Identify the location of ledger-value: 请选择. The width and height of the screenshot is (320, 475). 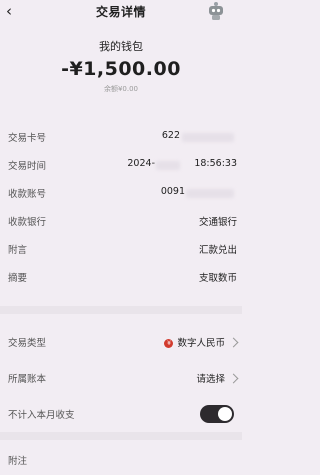
(210, 379).